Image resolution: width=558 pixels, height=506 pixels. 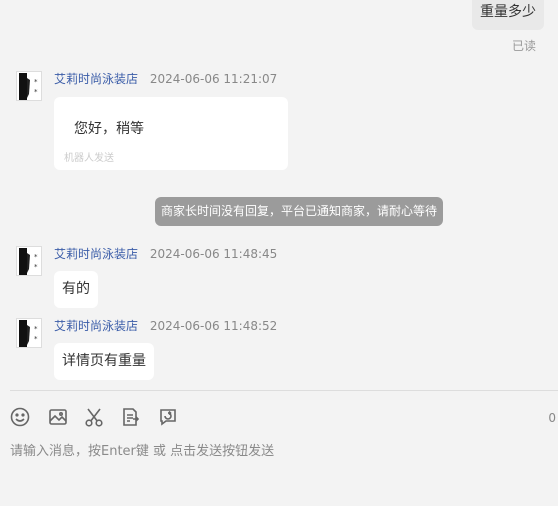 I want to click on message-bubble: 详情页有重量, so click(x=104, y=361).